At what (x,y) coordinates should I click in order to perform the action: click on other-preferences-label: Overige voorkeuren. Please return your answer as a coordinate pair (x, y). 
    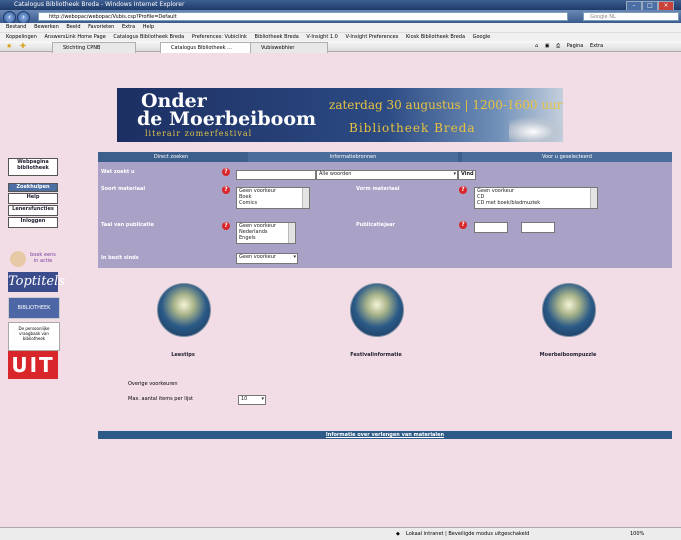
    Looking at the image, I should click on (153, 384).